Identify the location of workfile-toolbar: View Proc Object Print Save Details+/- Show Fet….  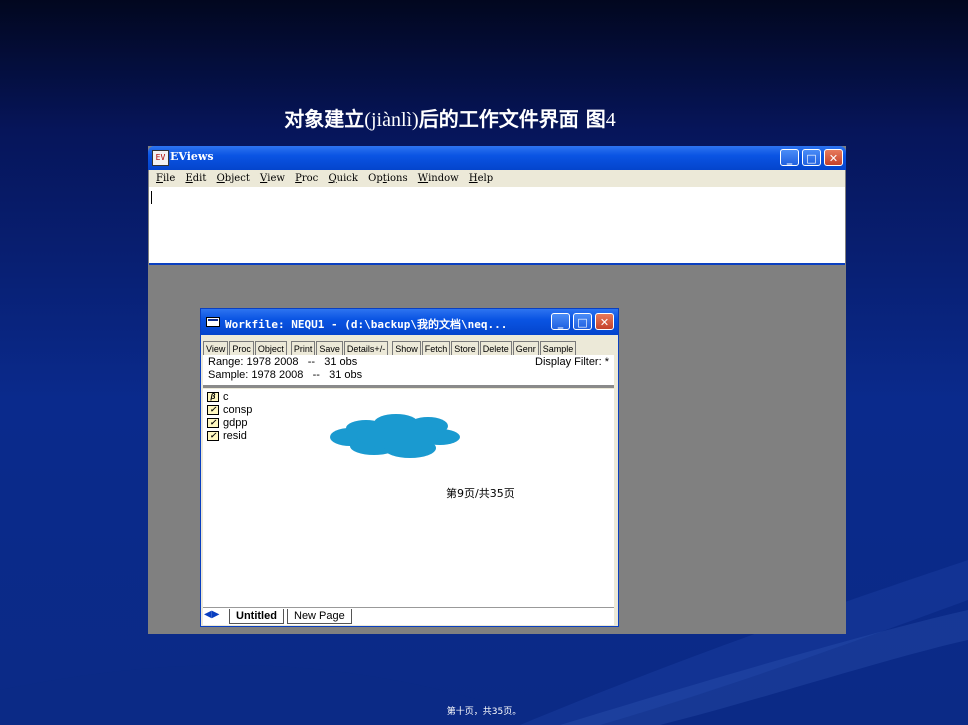
(390, 347).